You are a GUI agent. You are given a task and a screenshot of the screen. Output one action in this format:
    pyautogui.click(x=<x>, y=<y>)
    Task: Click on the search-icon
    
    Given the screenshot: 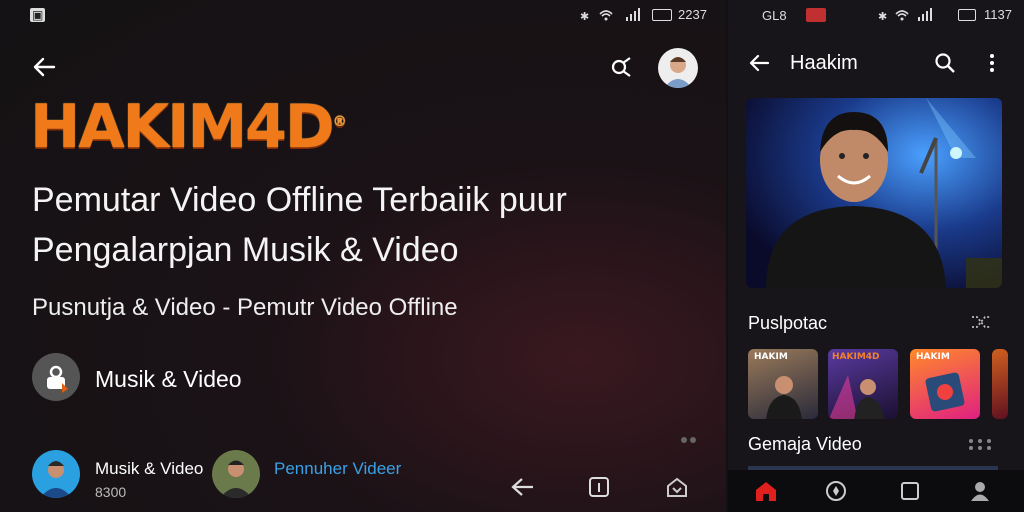 What is the action you would take?
    pyautogui.click(x=945, y=63)
    